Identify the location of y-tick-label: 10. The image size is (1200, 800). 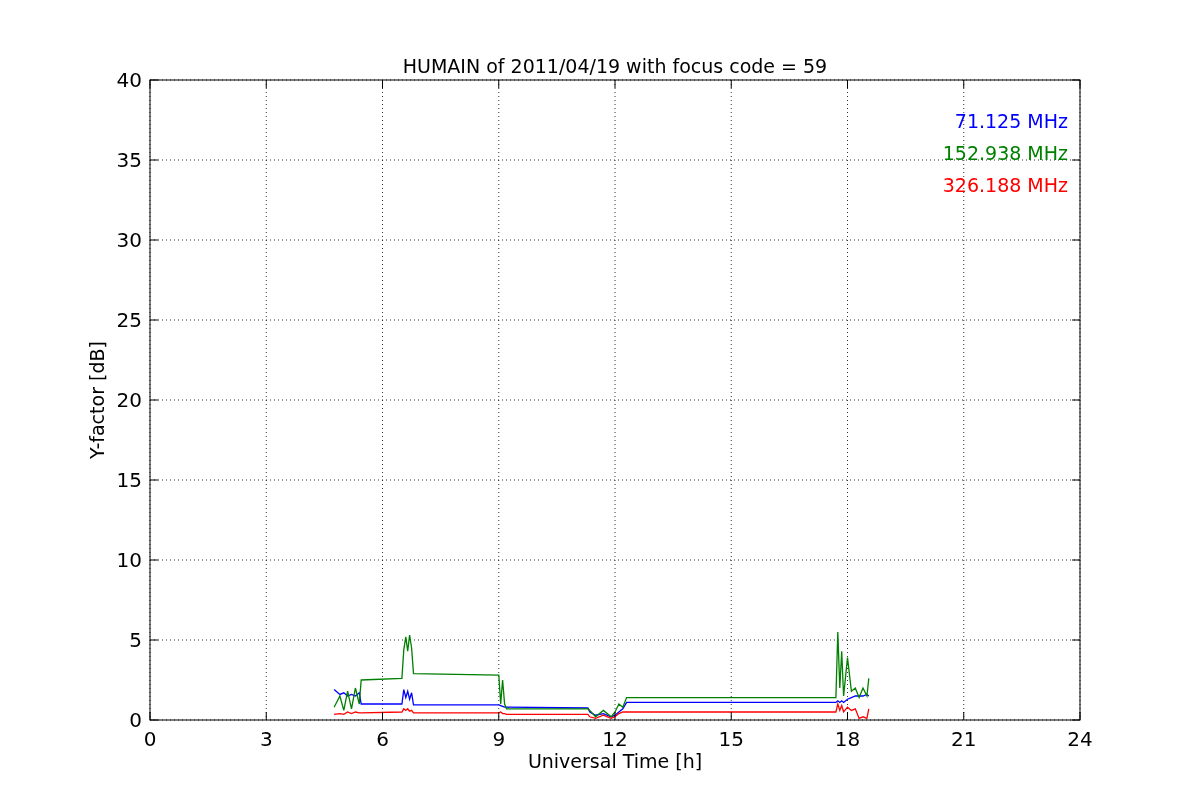
(129, 560).